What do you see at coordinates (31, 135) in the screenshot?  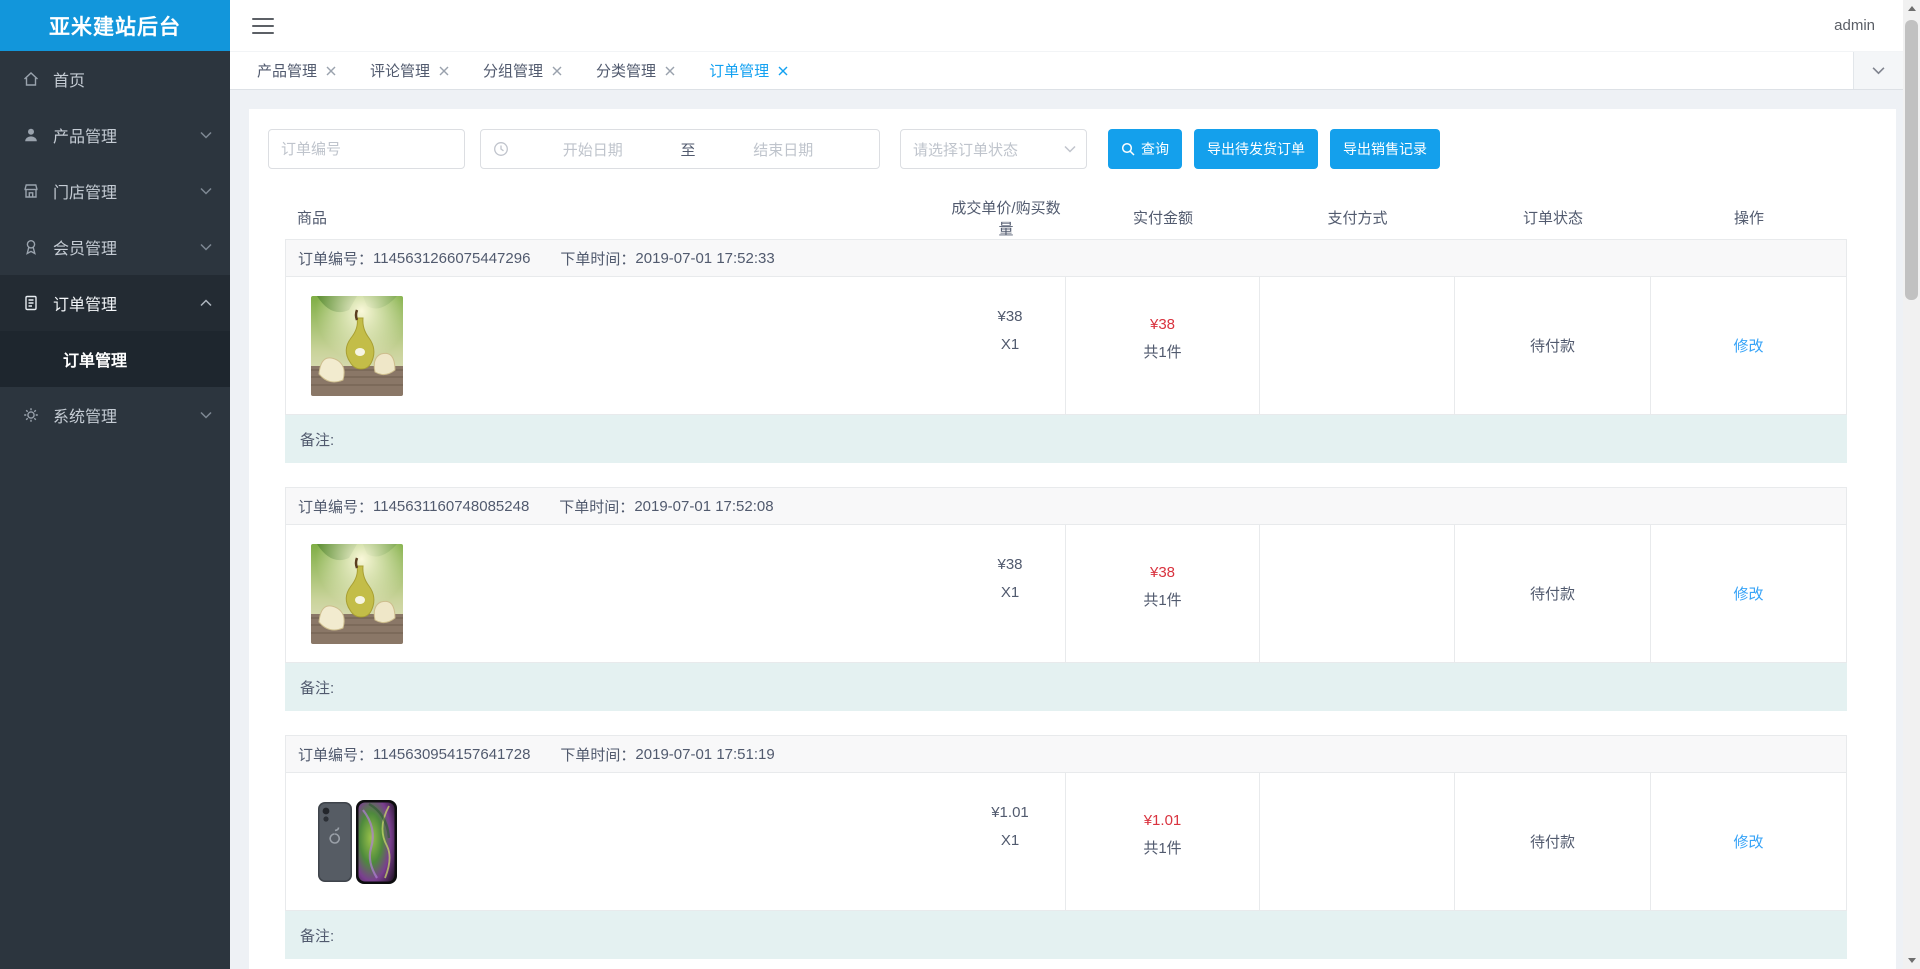 I see `user-icon` at bounding box center [31, 135].